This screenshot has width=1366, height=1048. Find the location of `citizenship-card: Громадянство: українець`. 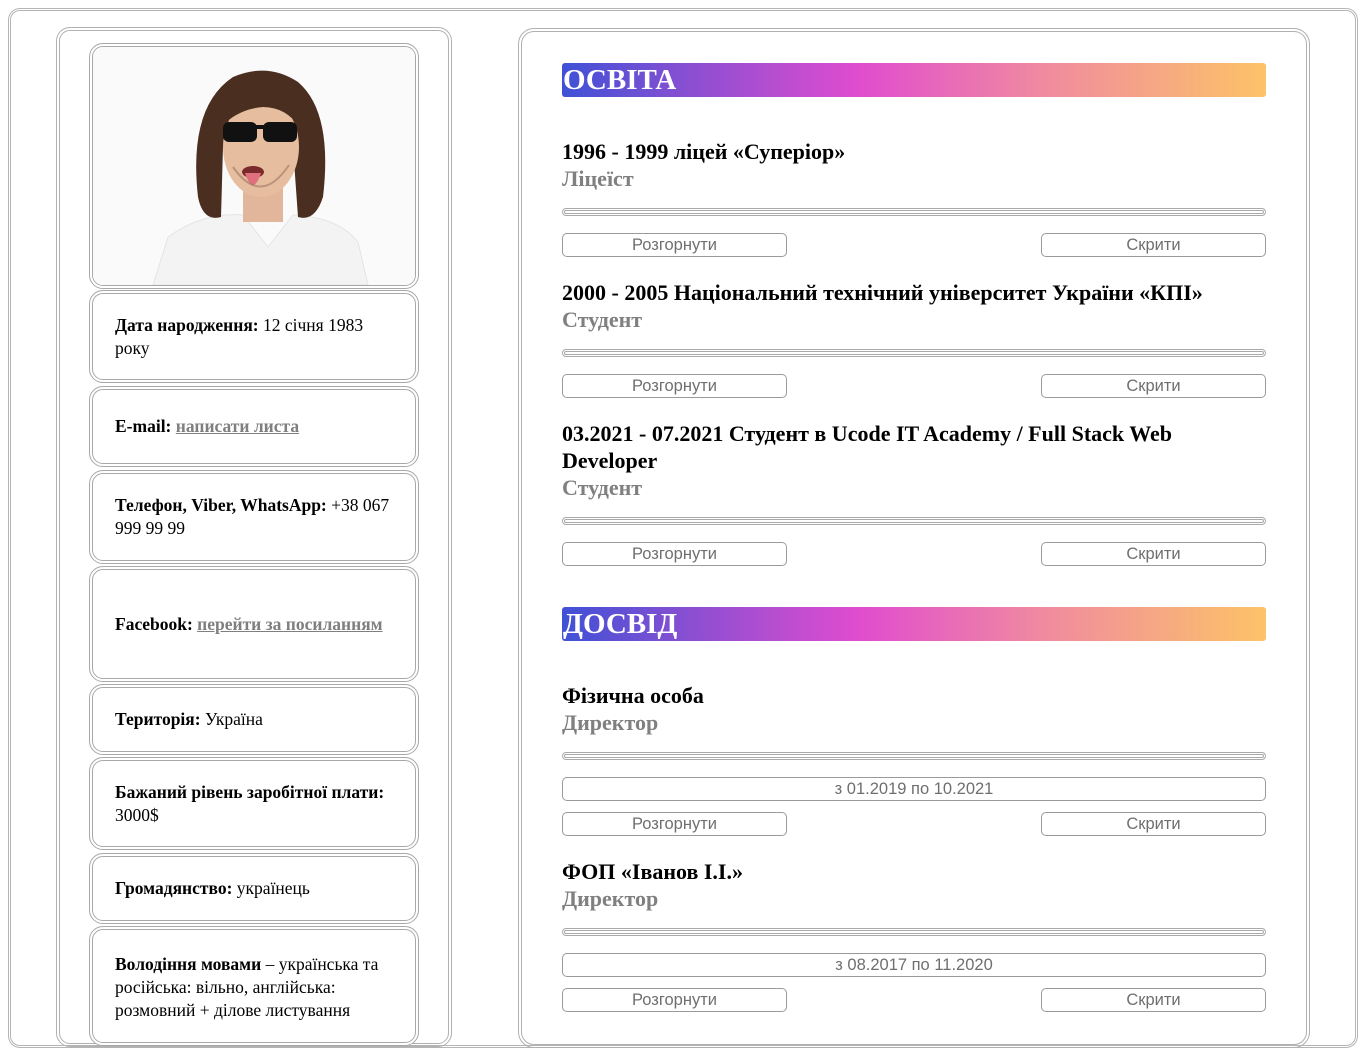

citizenship-card: Громадянство: українець is located at coordinates (254, 888).